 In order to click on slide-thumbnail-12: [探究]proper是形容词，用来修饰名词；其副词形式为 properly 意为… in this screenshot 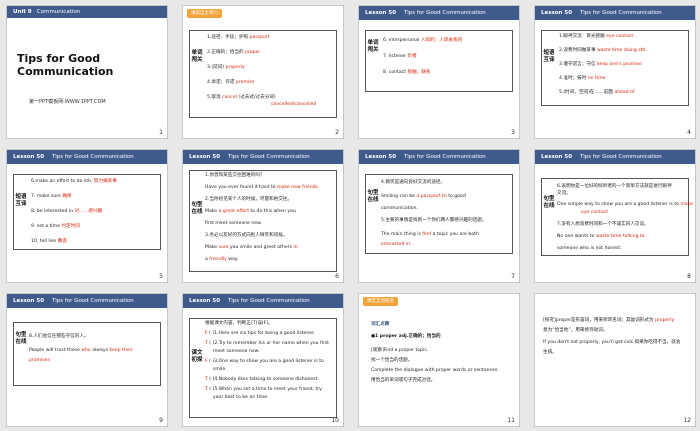, I will do `click(615, 360)`.